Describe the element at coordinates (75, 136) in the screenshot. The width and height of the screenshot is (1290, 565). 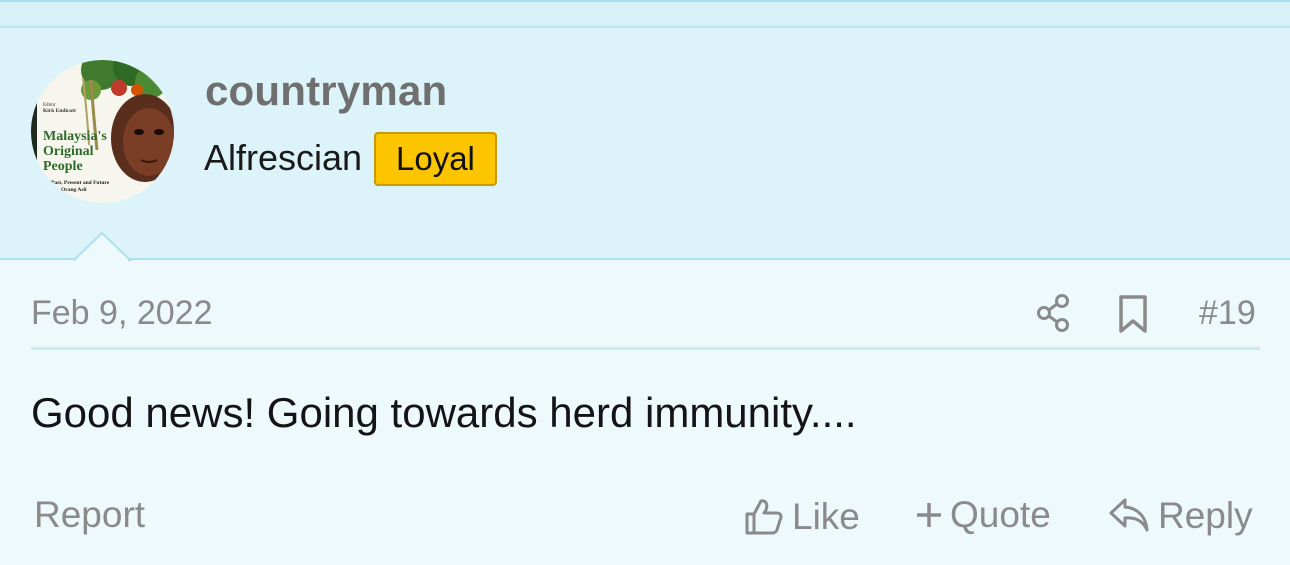
I see `svg-text: Malaysia's` at that location.